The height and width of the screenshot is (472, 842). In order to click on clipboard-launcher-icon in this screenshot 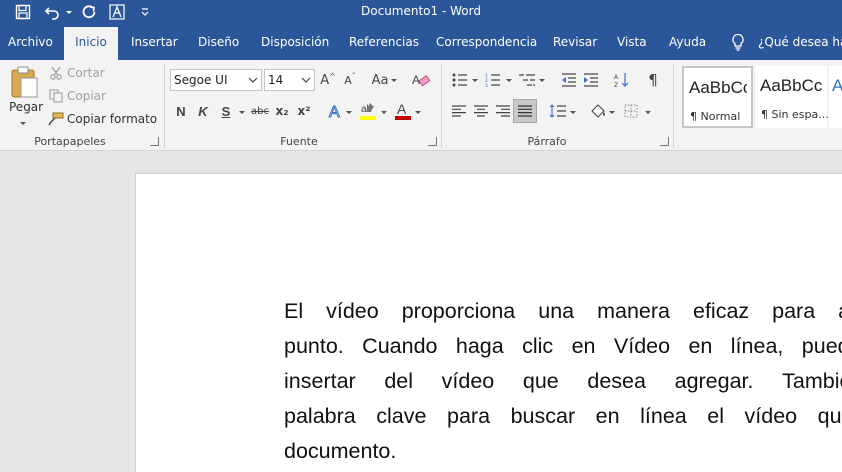, I will do `click(154, 141)`.